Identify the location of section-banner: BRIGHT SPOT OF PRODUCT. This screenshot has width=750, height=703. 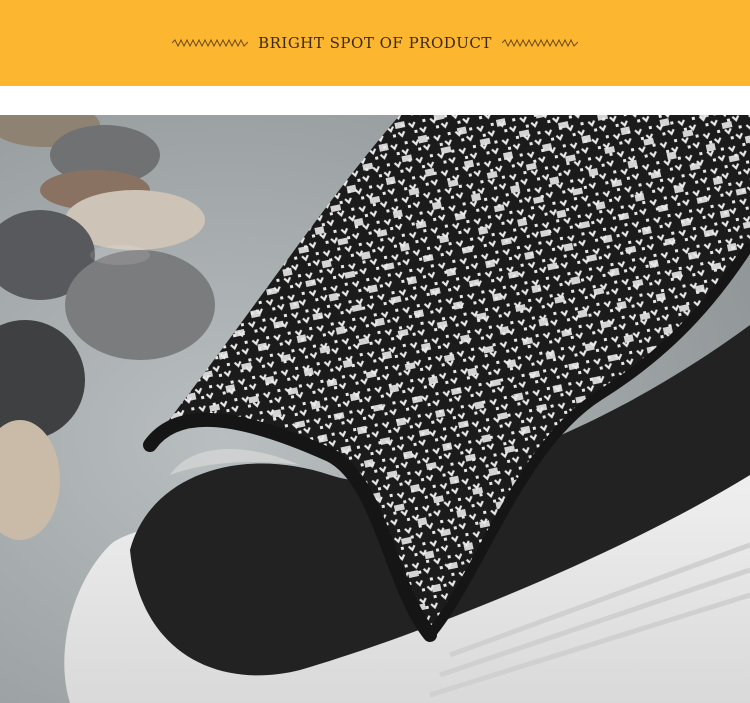
(375, 43).